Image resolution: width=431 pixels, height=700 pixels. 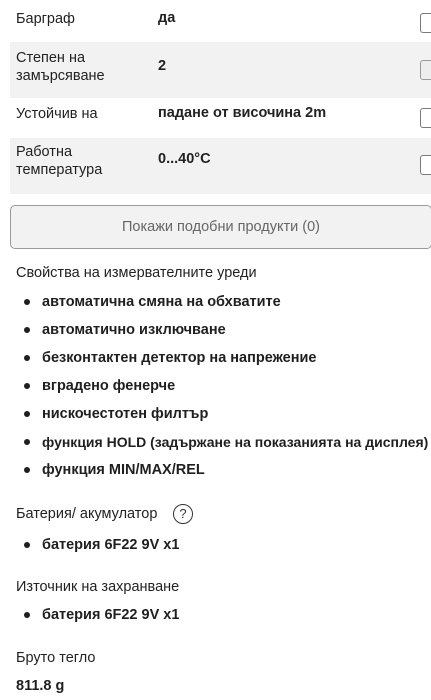 What do you see at coordinates (45, 19) in the screenshot?
I see `spec-label: Барграф` at bounding box center [45, 19].